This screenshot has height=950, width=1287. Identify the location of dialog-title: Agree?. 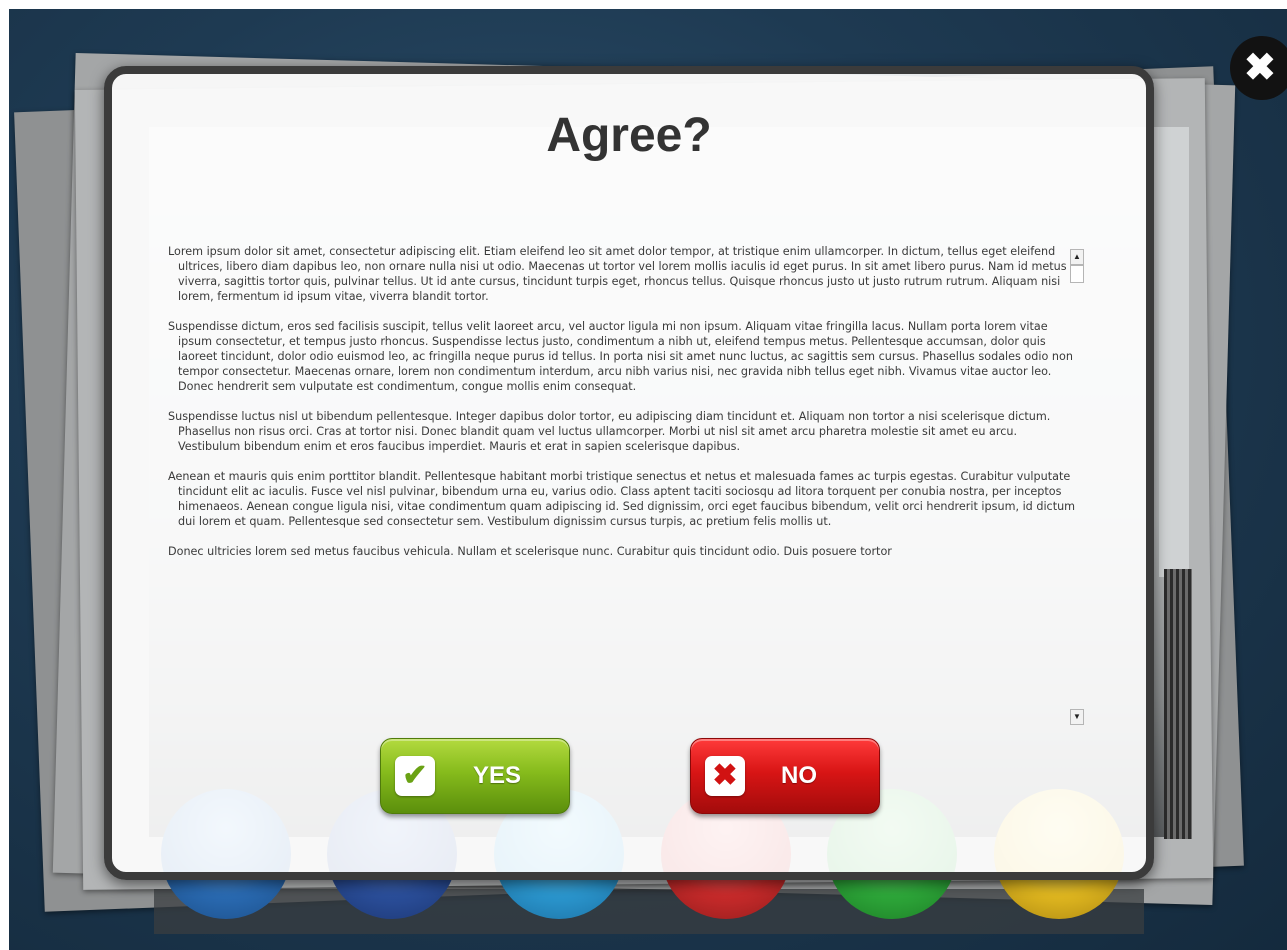
(629, 135).